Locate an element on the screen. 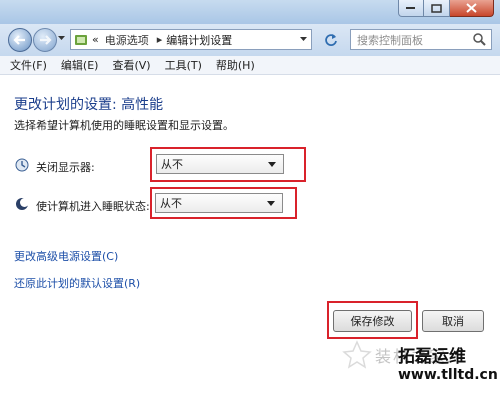 This screenshot has height=393, width=500. maximize-icon is located at coordinates (436, 8).